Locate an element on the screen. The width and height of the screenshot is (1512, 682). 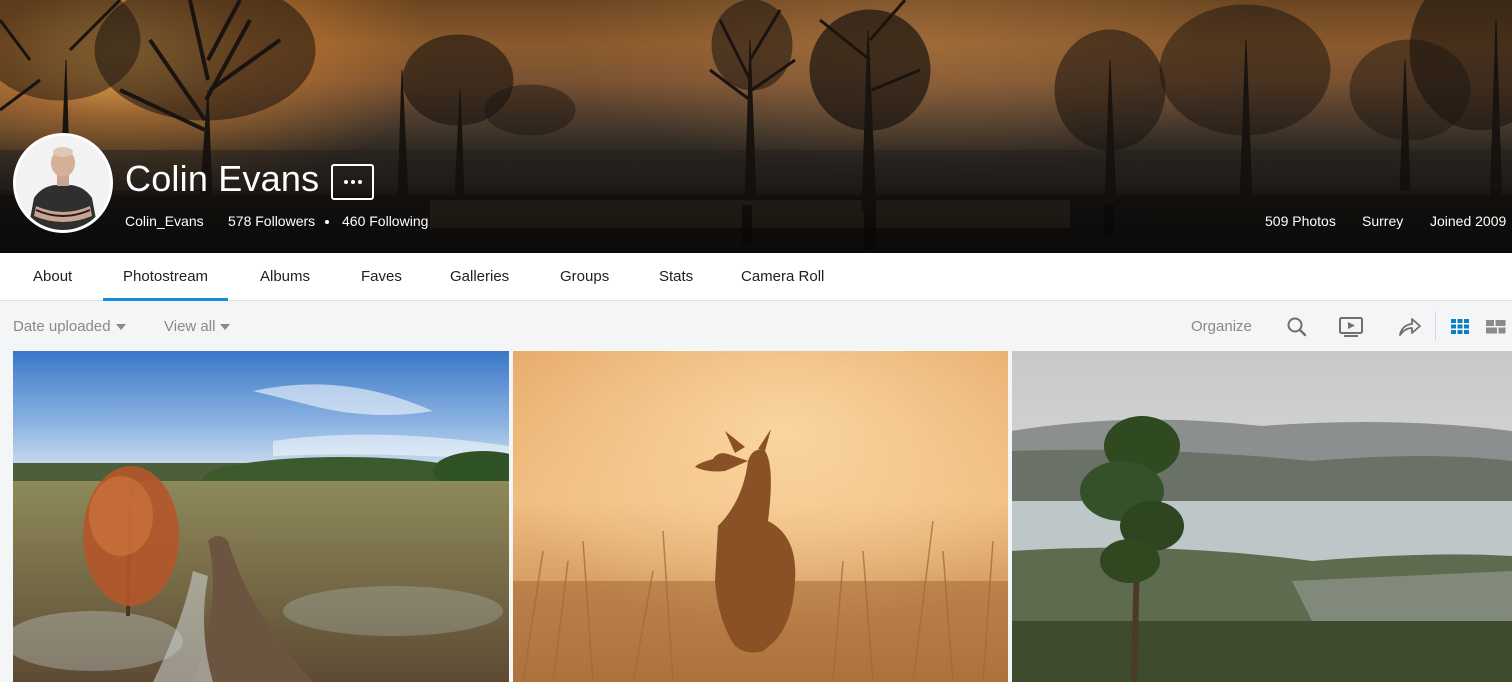
share-button is located at coordinates (1410, 327).